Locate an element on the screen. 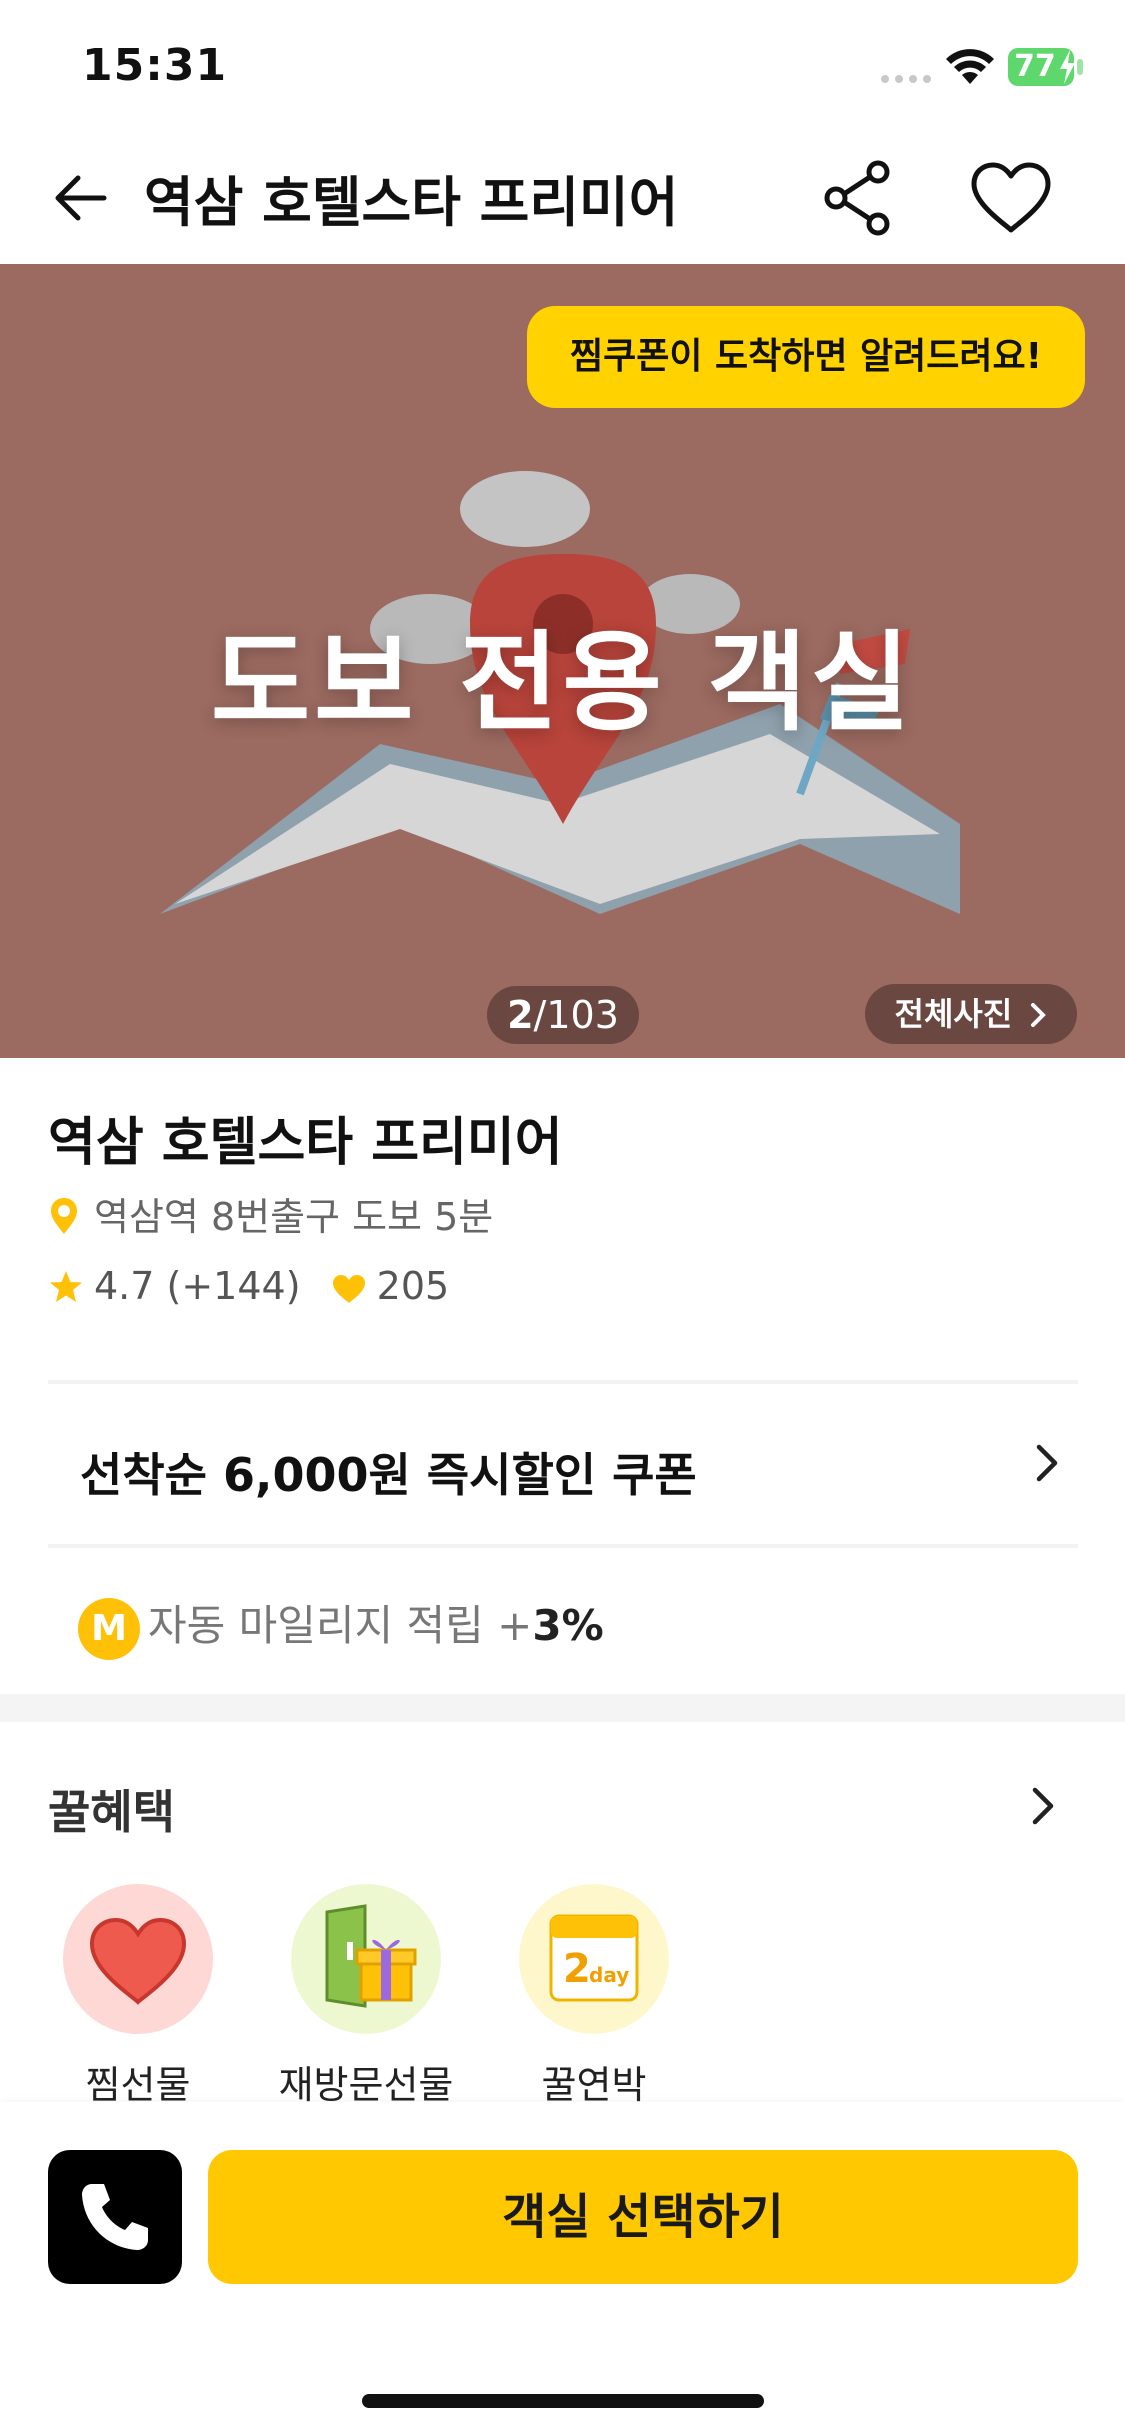  rating-value: 4.7 (+144) is located at coordinates (197, 1286).